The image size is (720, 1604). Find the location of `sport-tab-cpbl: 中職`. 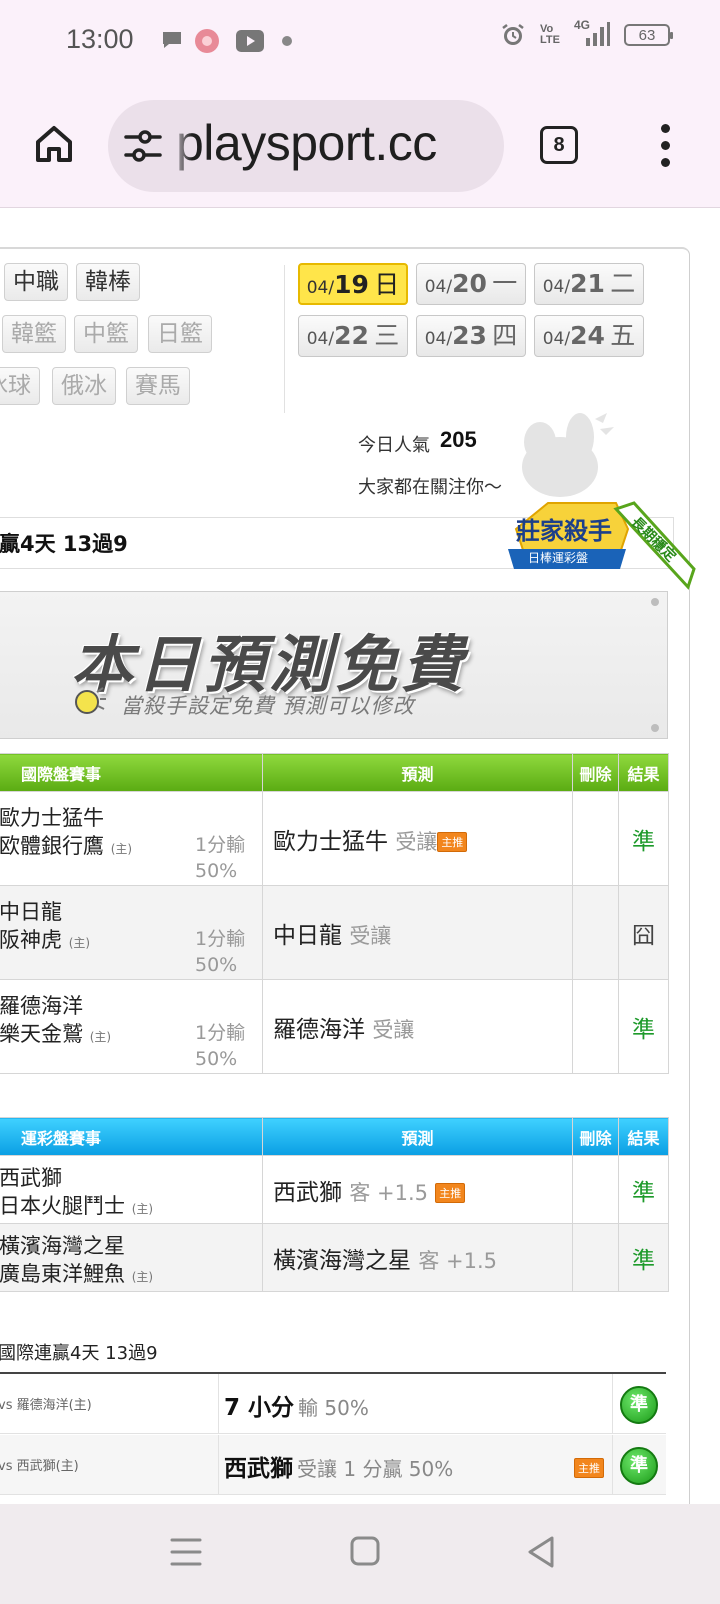

sport-tab-cpbl: 中職 is located at coordinates (36, 282).